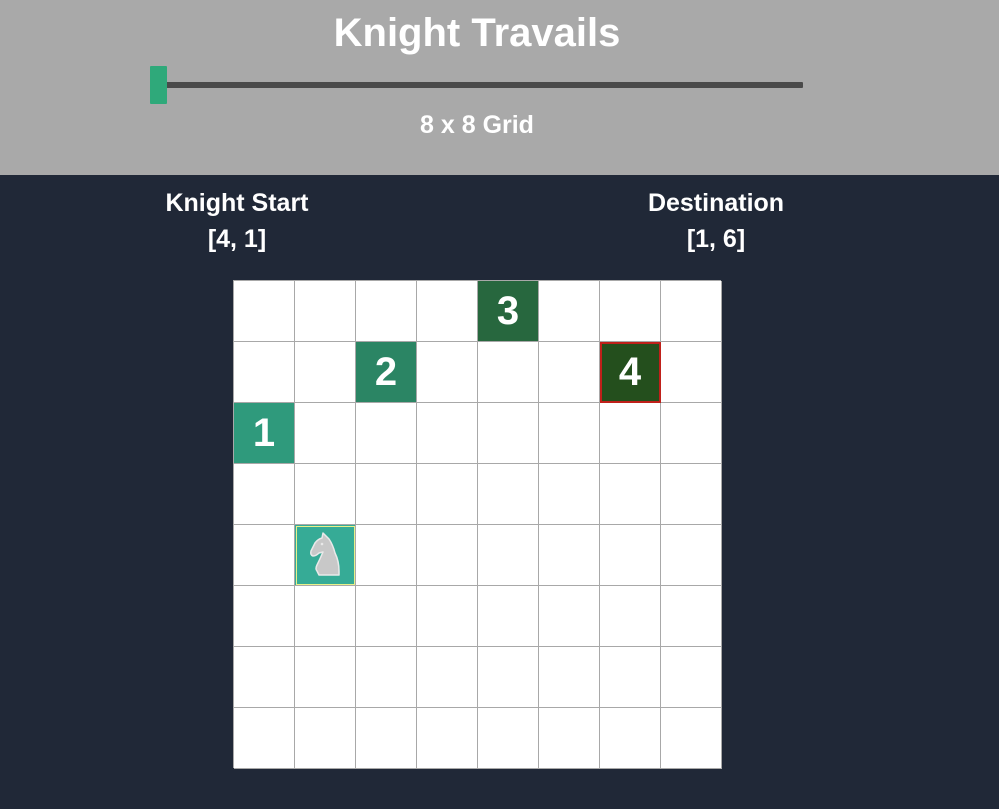  I want to click on knight-start-label: Knight Start, so click(237, 203).